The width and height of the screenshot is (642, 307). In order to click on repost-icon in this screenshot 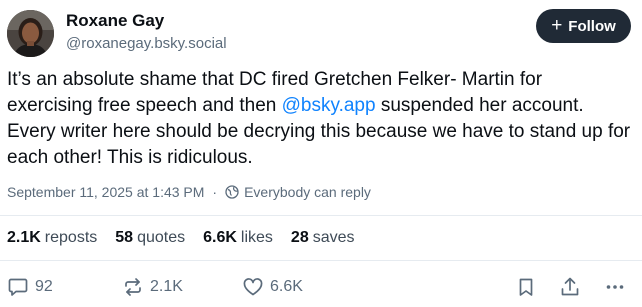, I will do `click(133, 287)`.